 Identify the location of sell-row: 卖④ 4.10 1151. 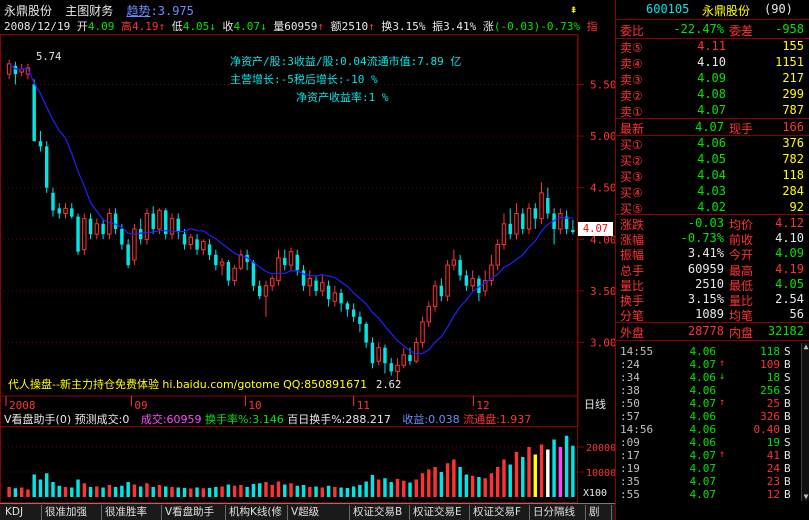
(712, 63).